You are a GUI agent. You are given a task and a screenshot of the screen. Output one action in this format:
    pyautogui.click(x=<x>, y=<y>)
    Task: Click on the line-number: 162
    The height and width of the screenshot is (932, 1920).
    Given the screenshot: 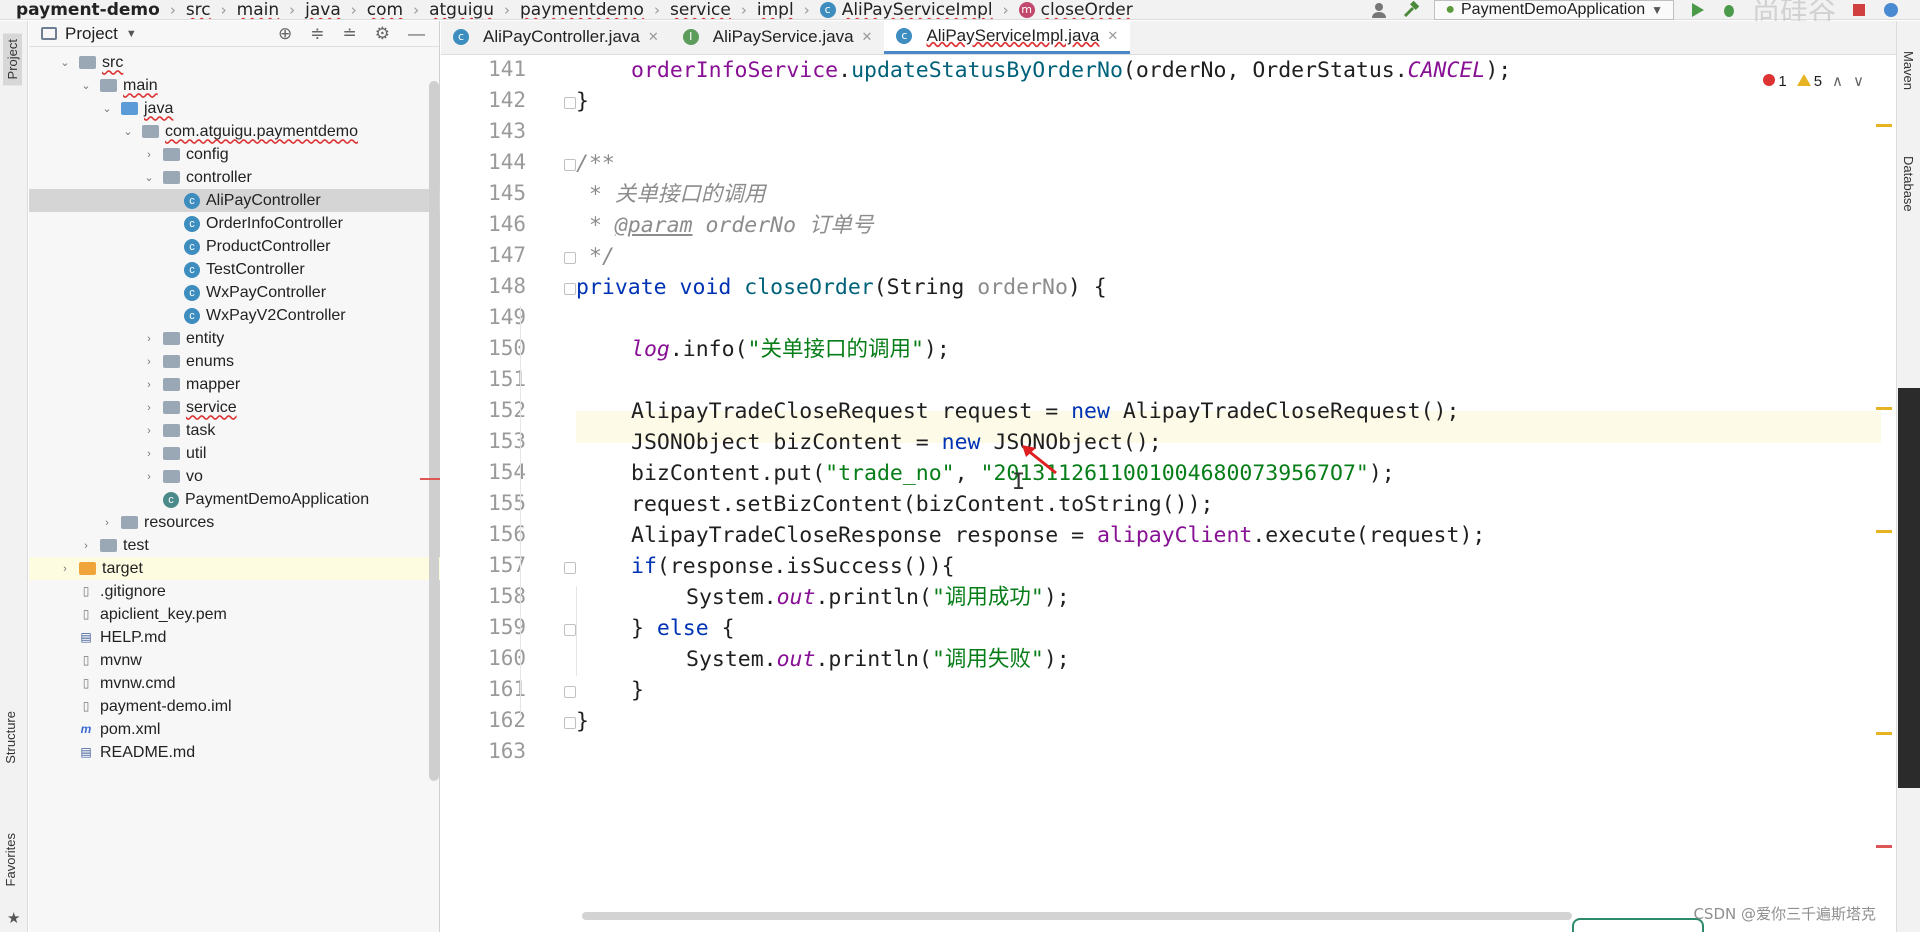 What is the action you would take?
    pyautogui.click(x=486, y=720)
    